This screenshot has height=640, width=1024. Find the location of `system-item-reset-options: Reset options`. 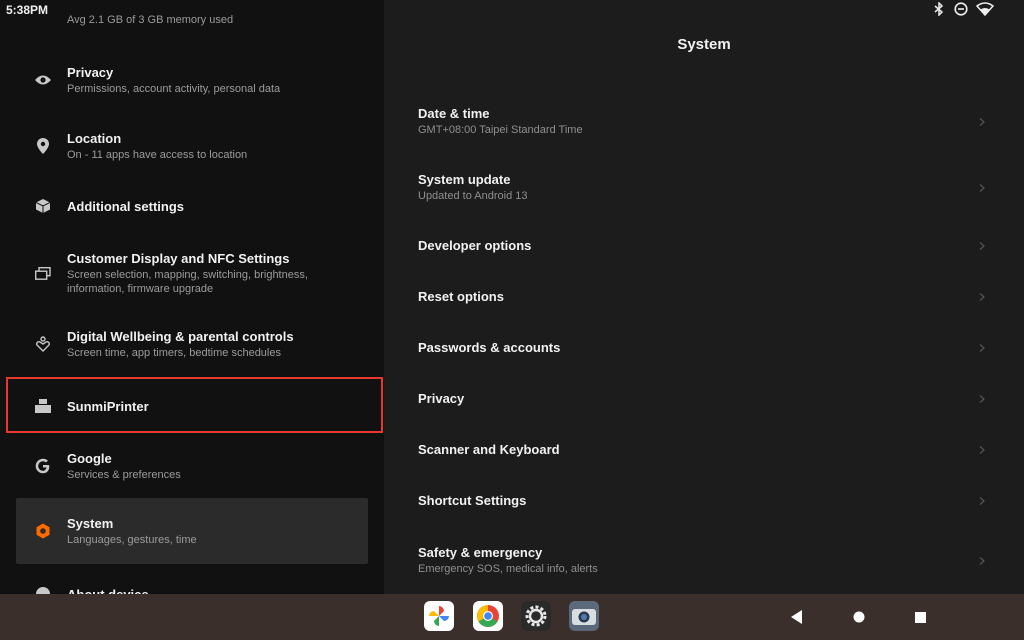

system-item-reset-options: Reset options is located at coordinates (711, 297).